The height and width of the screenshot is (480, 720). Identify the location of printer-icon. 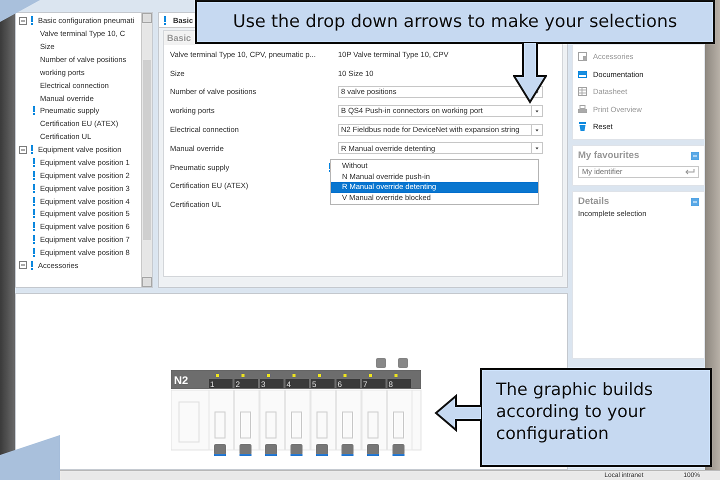
(582, 109).